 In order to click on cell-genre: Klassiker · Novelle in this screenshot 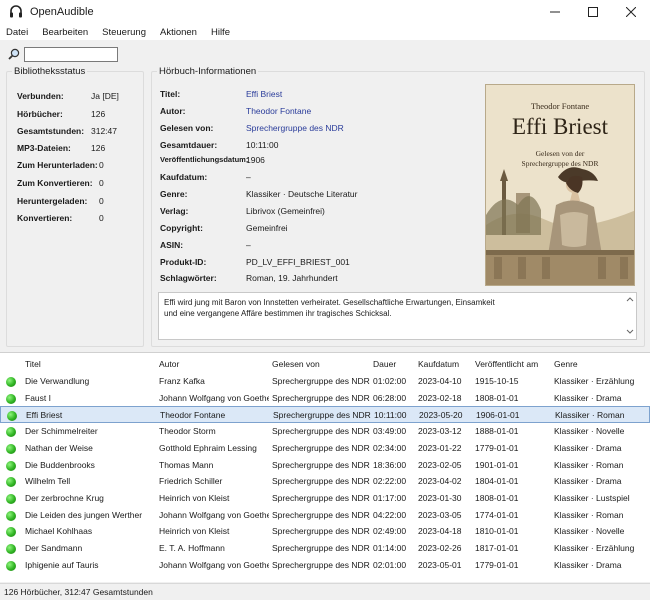, I will do `click(589, 431)`.